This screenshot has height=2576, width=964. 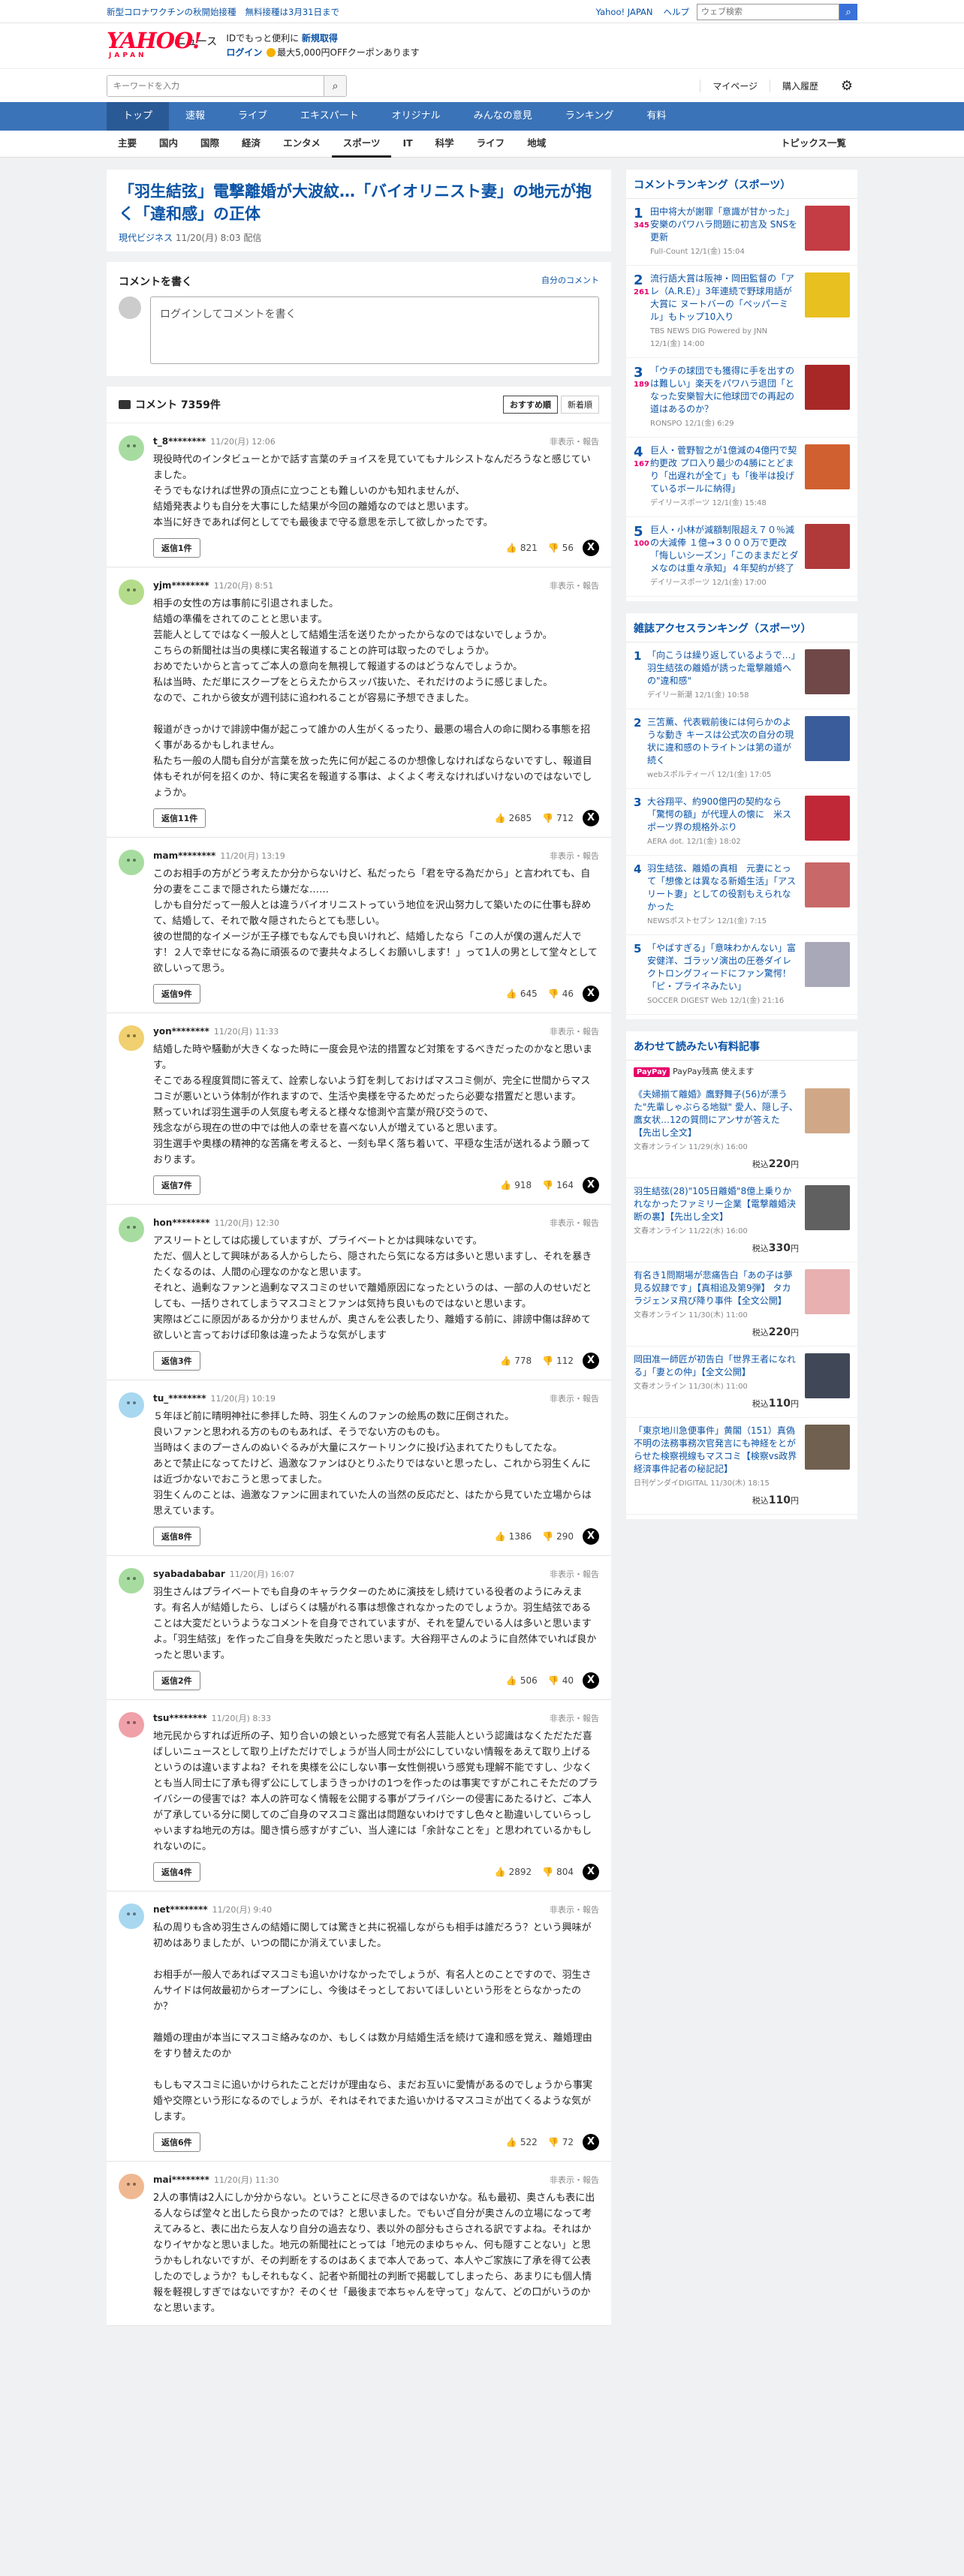 I want to click on like-button: 👍 918, so click(x=516, y=1185).